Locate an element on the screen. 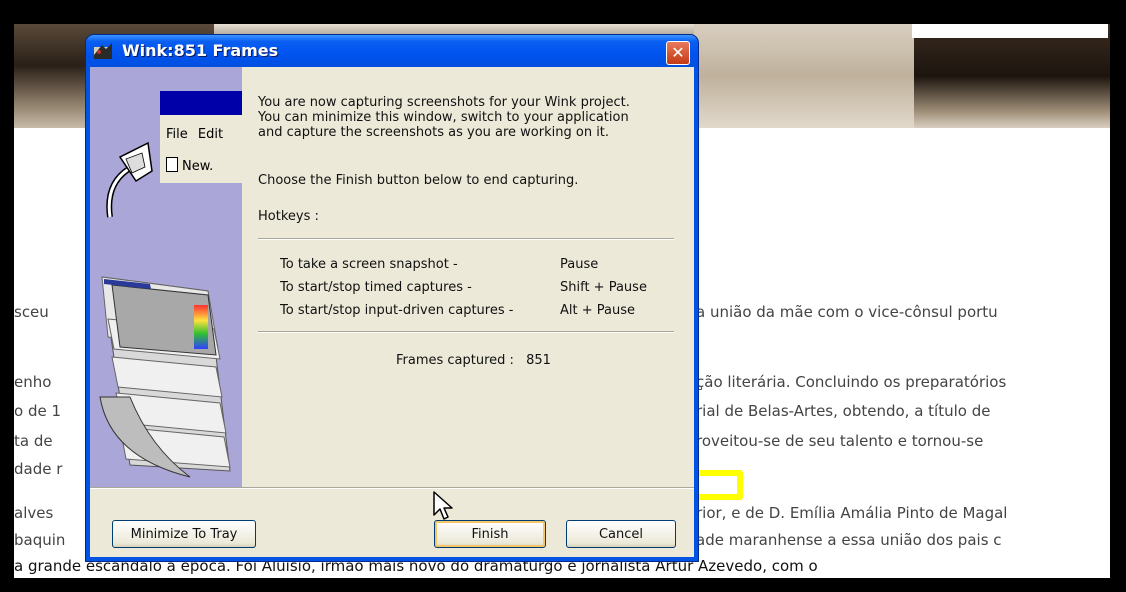 Image resolution: width=1126 pixels, height=592 pixels. hotkey-action: To take a screen snapshot - is located at coordinates (369, 264).